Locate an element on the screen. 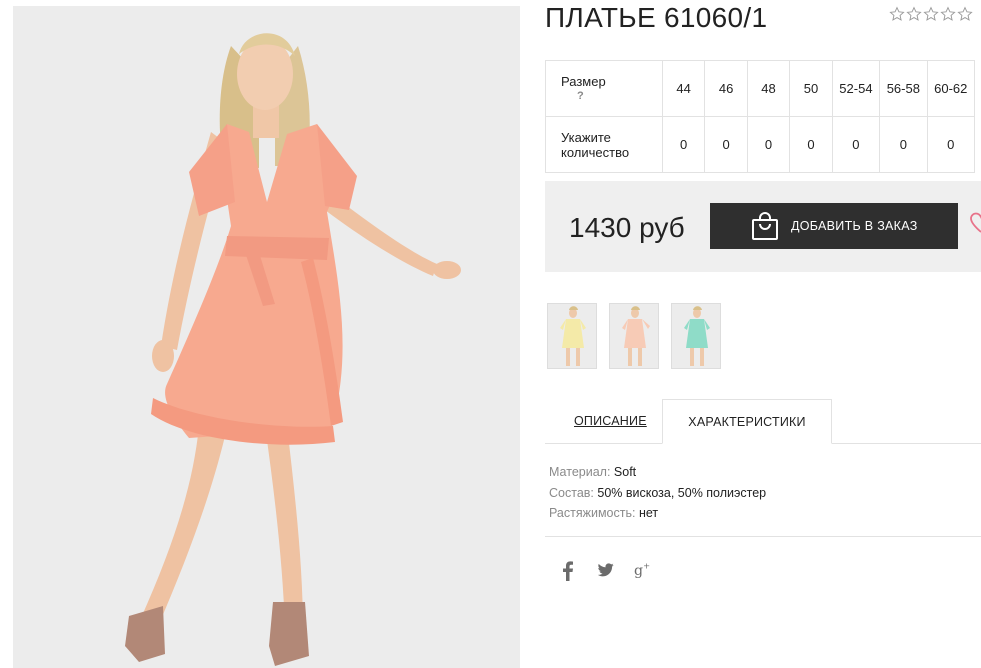 This screenshot has height=668, width=981. characteristic-value: Soft is located at coordinates (625, 472).